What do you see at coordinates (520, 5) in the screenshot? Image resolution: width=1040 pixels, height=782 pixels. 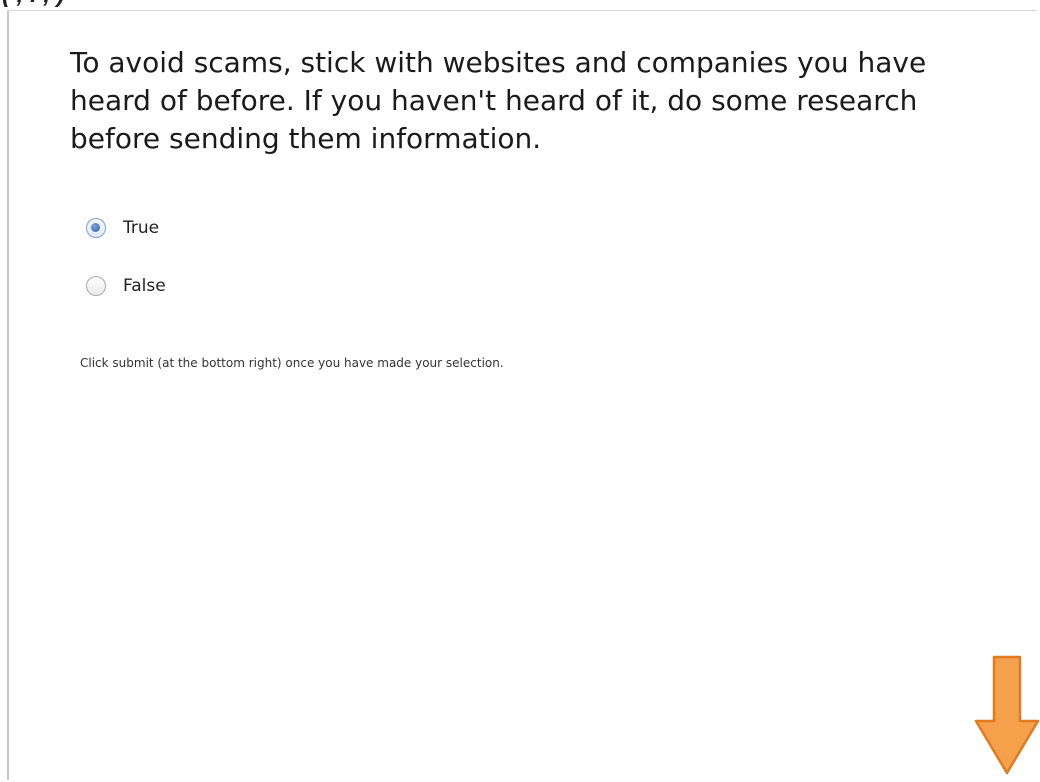 I see `top-caption: ( , . , )` at bounding box center [520, 5].